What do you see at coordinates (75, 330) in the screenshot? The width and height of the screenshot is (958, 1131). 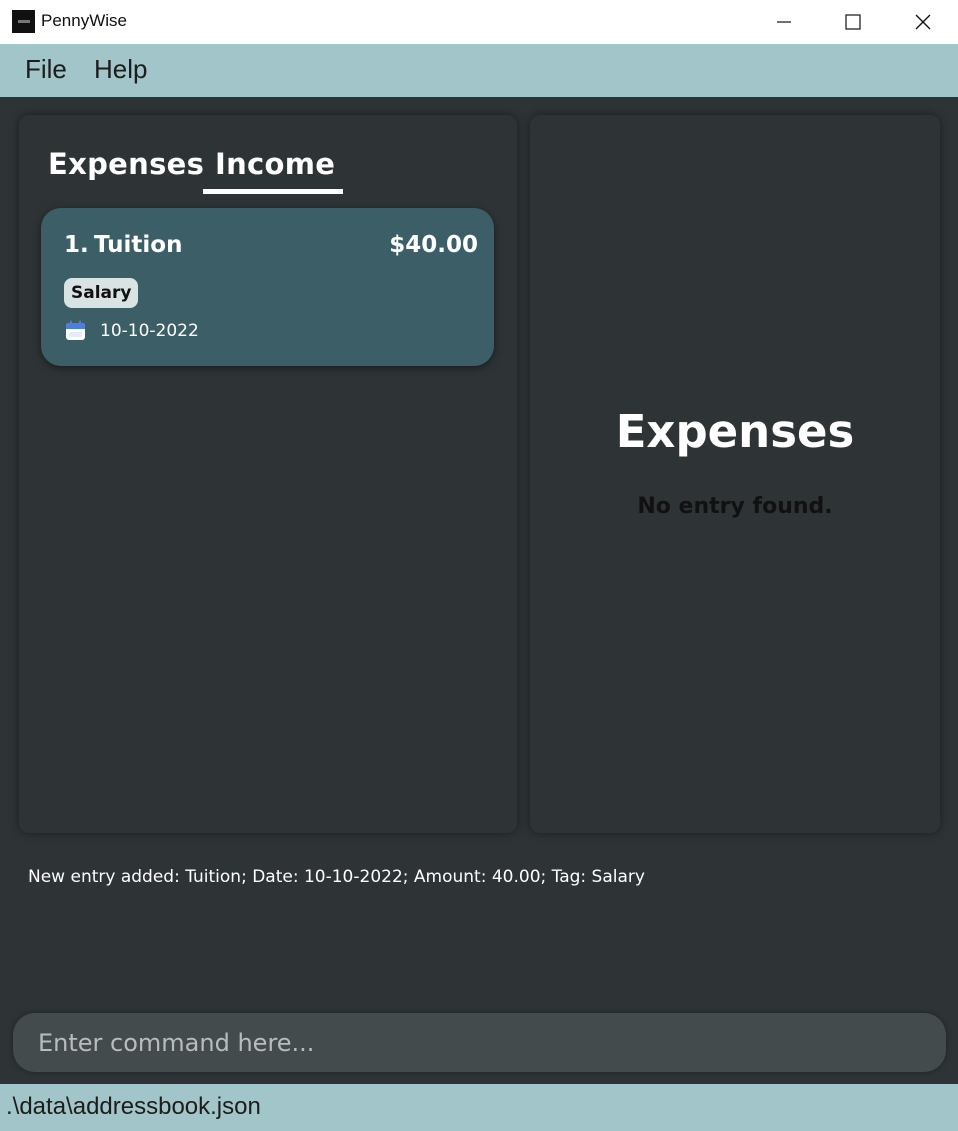 I see `calendar-icon` at bounding box center [75, 330].